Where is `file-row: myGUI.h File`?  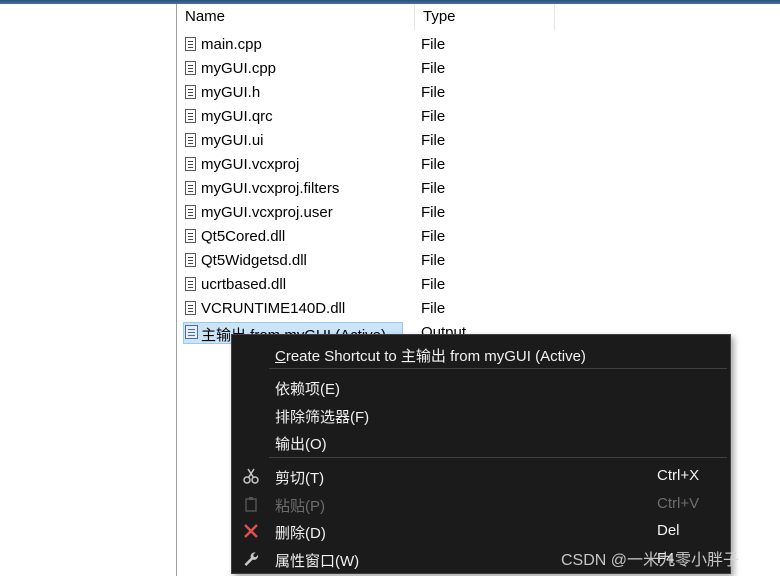
file-row: myGUI.h File is located at coordinates (366, 93).